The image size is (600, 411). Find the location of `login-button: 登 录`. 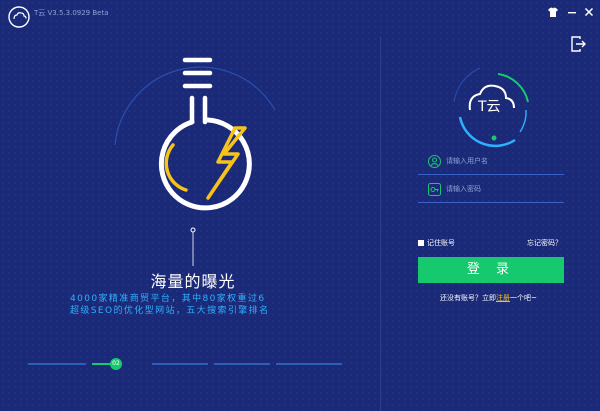

login-button: 登 录 is located at coordinates (491, 270).